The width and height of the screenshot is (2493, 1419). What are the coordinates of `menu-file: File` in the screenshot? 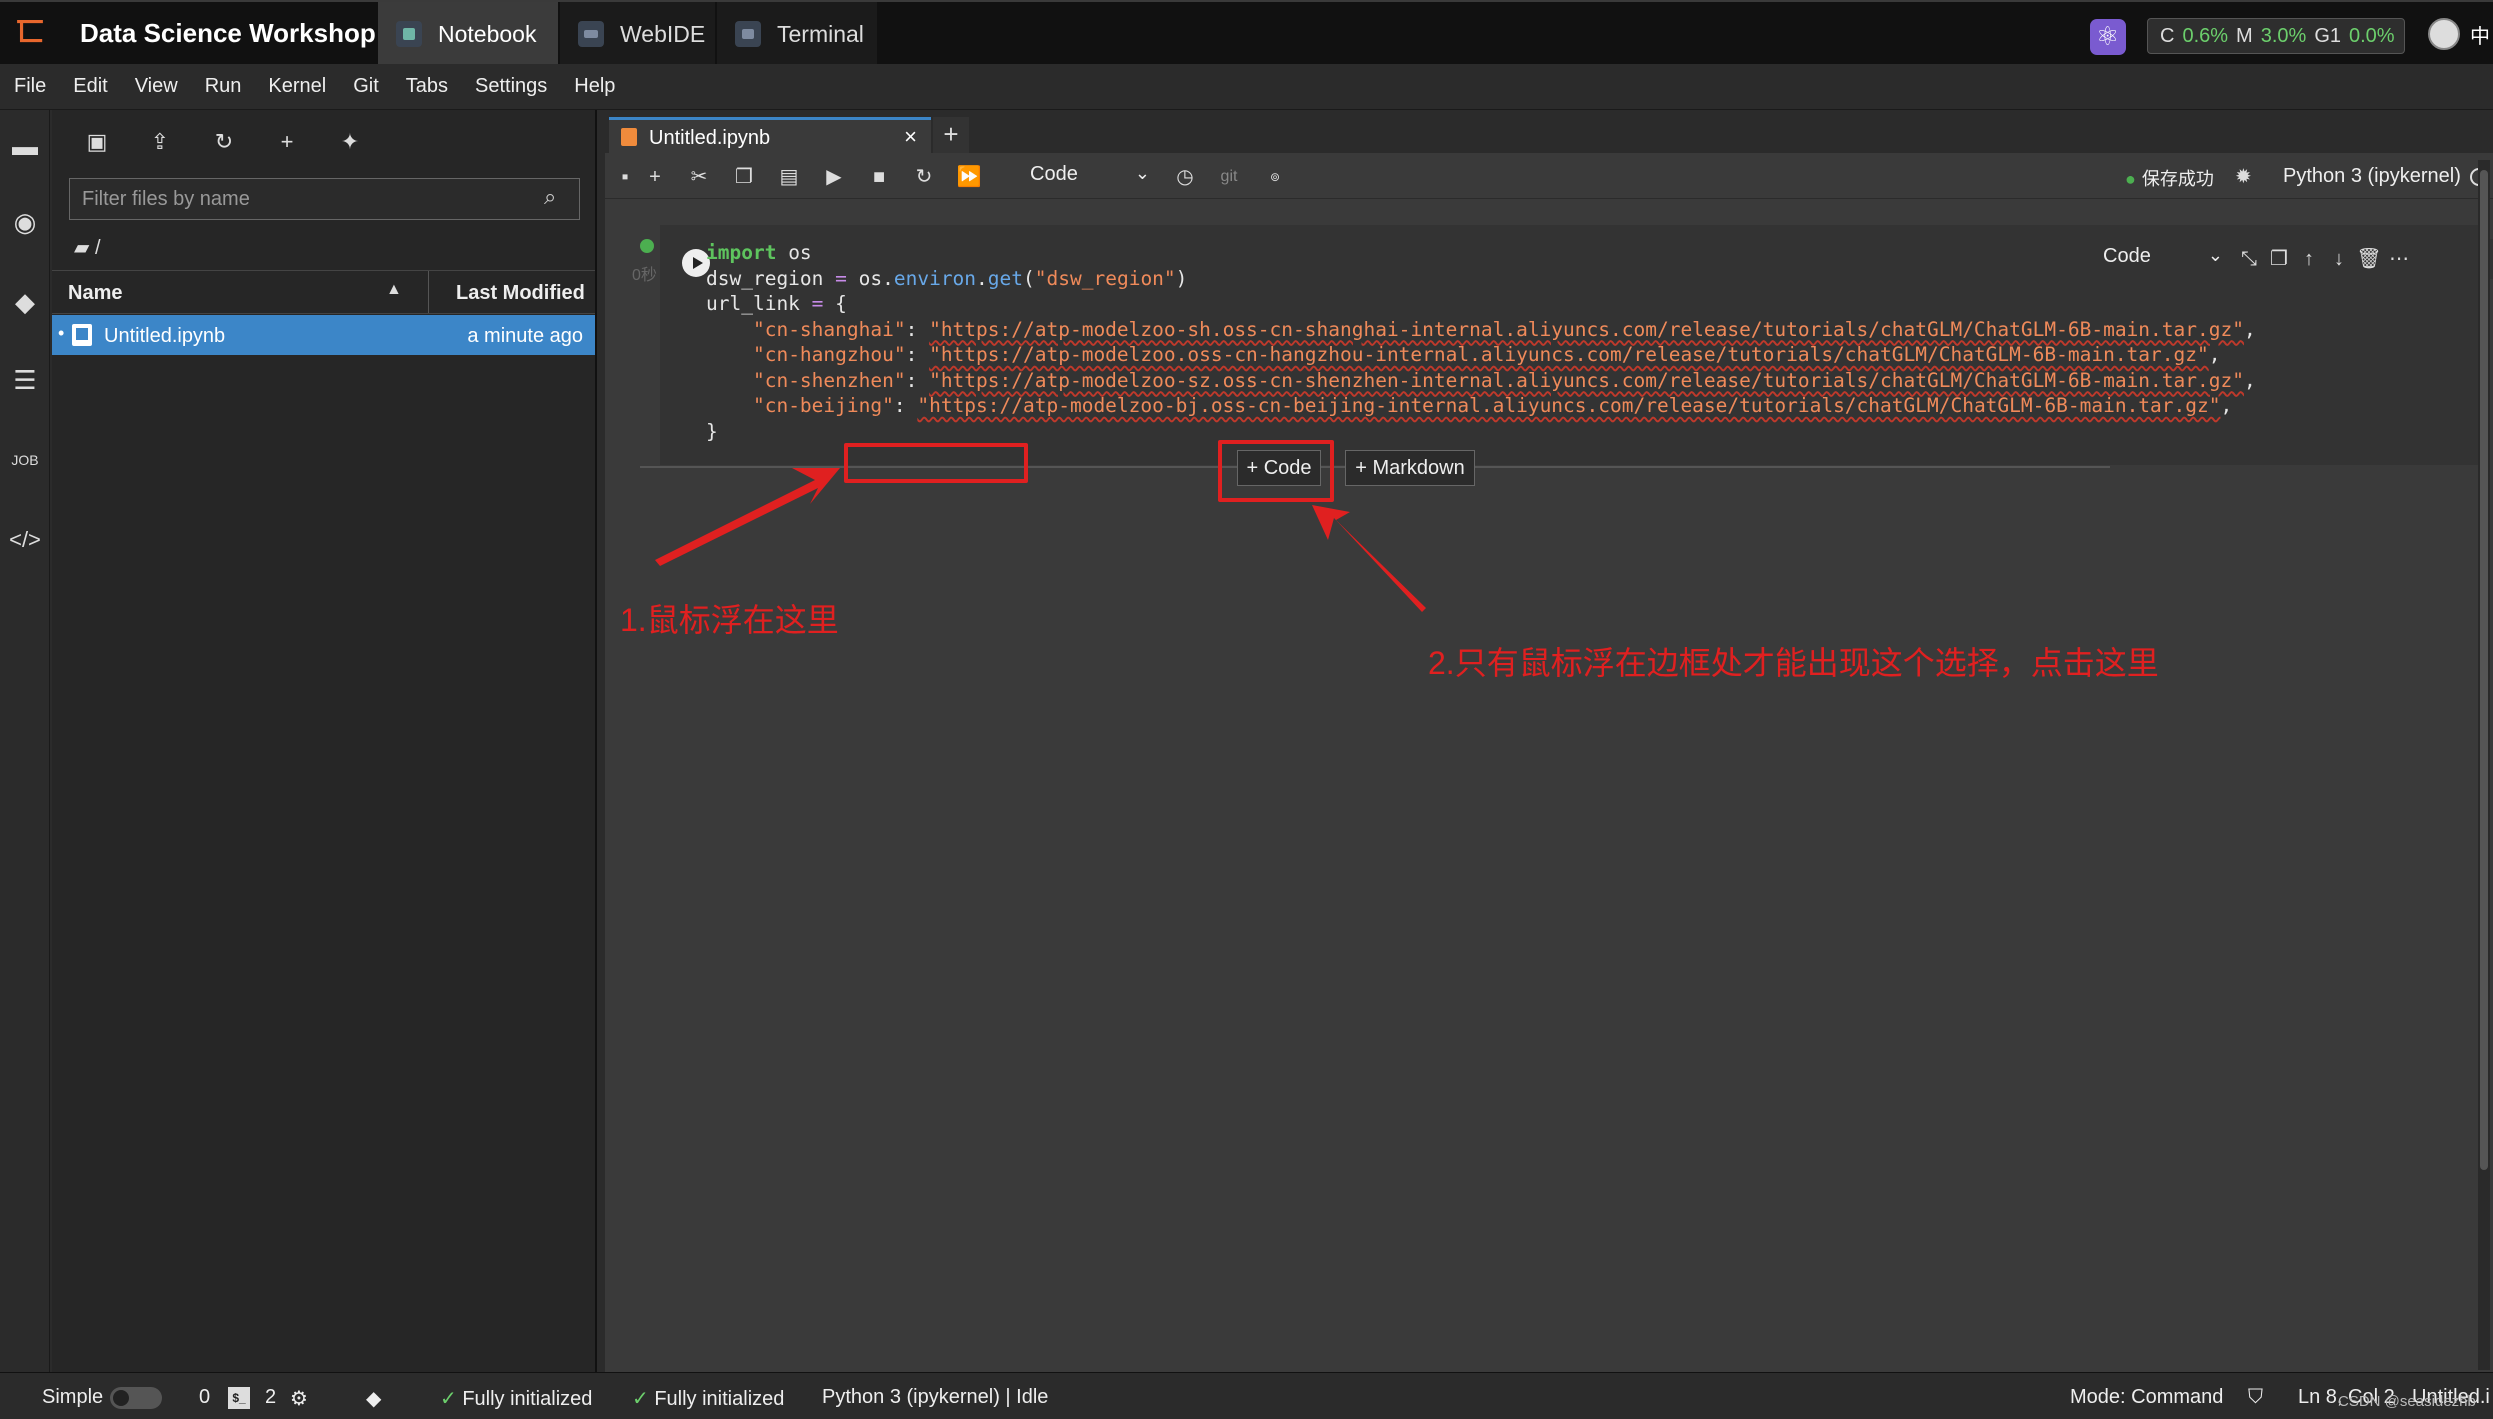 It's located at (30, 86).